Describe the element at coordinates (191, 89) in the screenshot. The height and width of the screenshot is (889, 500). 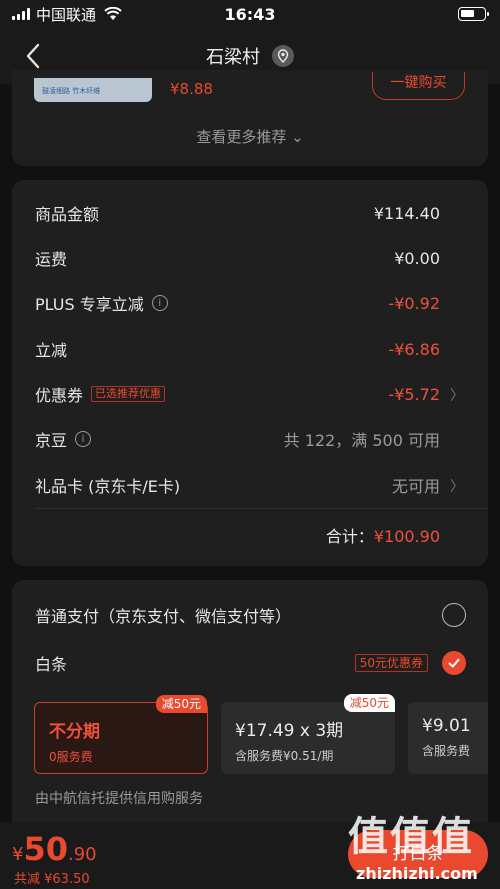
I see `product-price: ¥8.88` at that location.